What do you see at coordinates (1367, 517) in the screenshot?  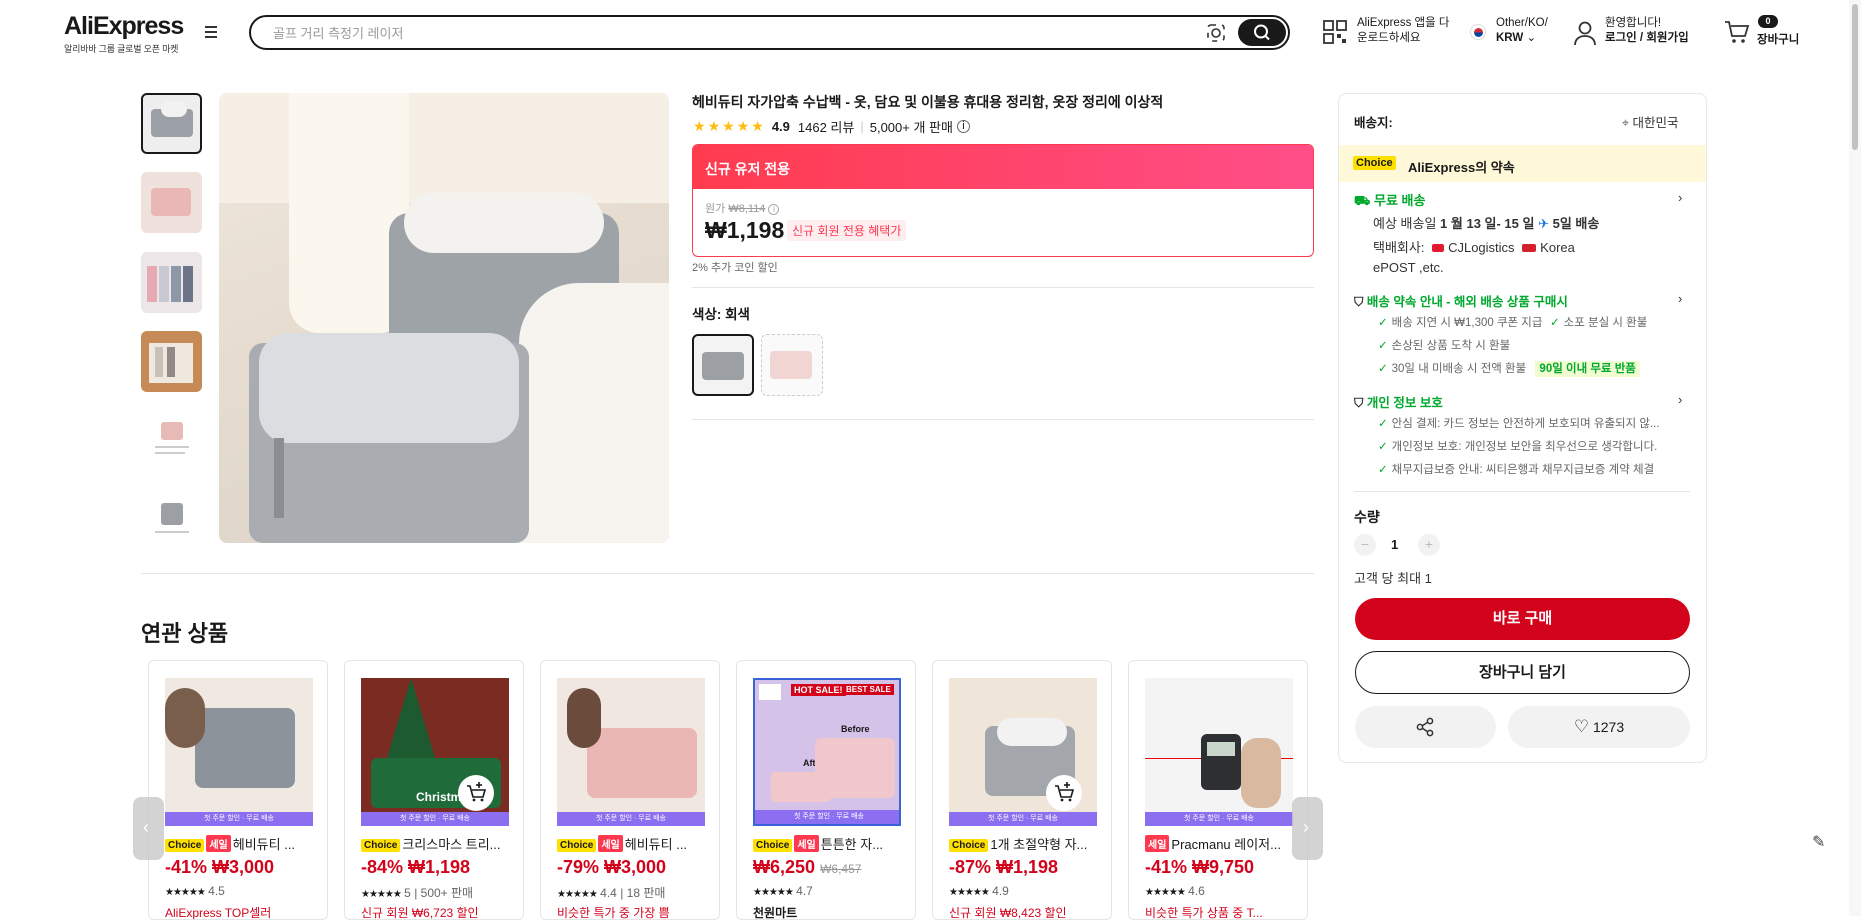 I see `quantity-label: 수량` at bounding box center [1367, 517].